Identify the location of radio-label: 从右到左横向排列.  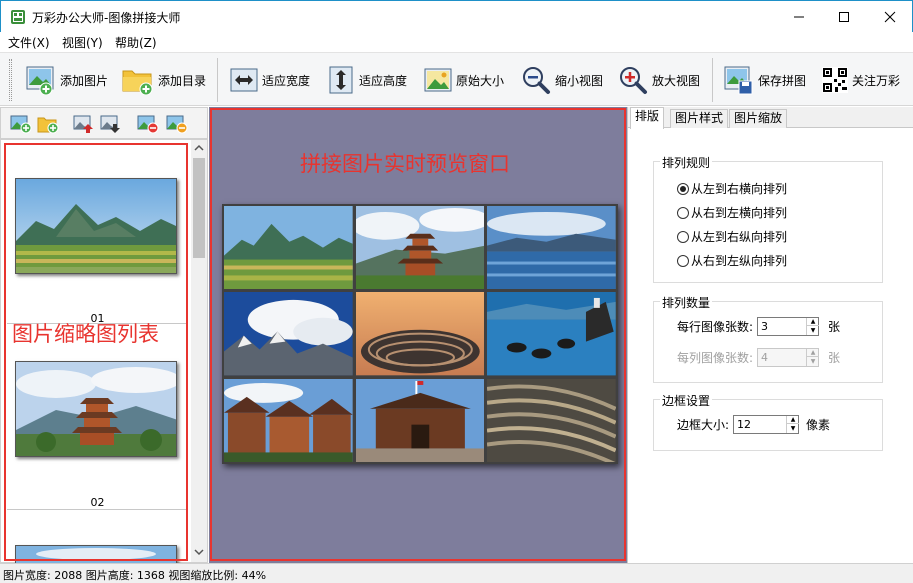
(739, 213).